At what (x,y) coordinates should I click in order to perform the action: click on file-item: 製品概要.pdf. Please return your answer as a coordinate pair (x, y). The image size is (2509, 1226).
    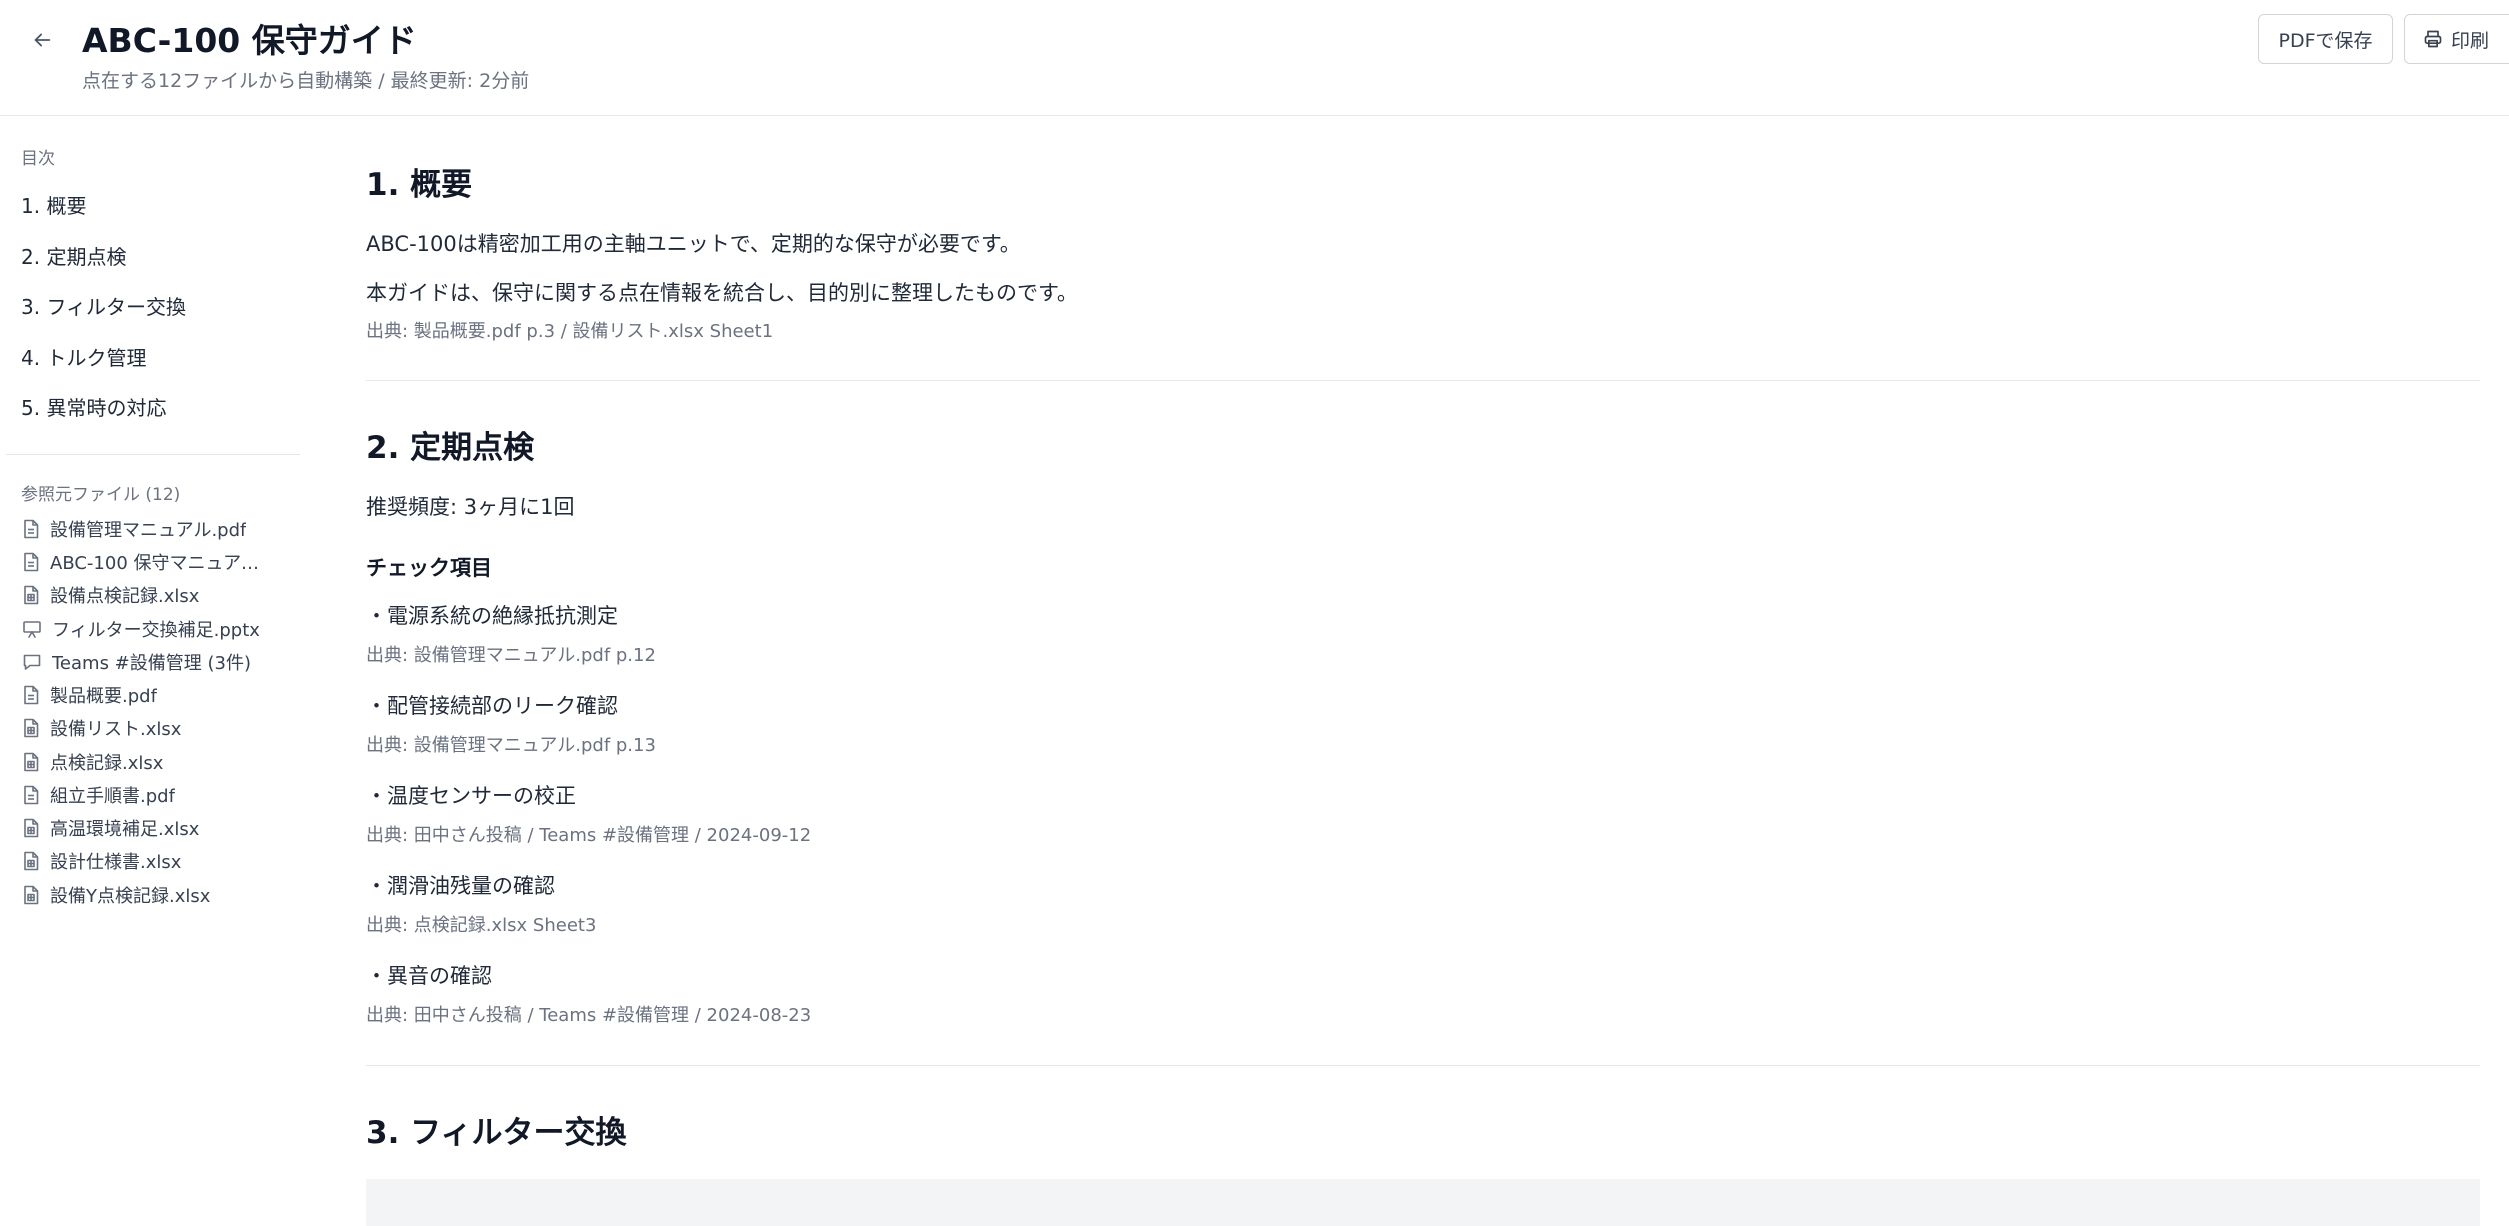
    Looking at the image, I should click on (152, 695).